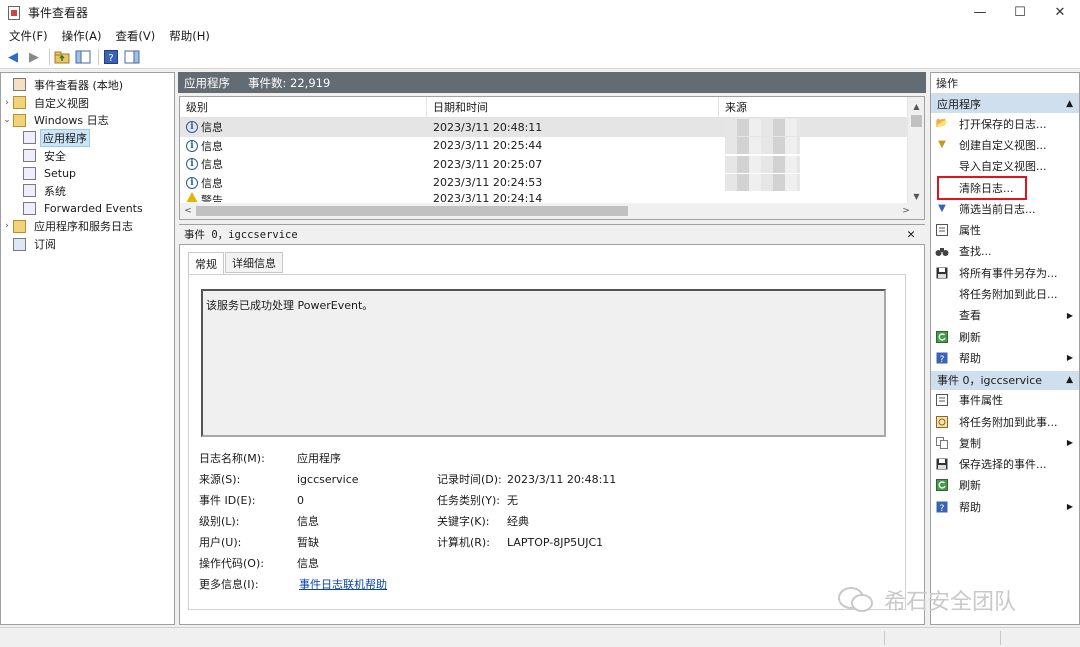 This screenshot has width=1080, height=647. I want to click on scroll-down-icon: ▼, so click(916, 196).